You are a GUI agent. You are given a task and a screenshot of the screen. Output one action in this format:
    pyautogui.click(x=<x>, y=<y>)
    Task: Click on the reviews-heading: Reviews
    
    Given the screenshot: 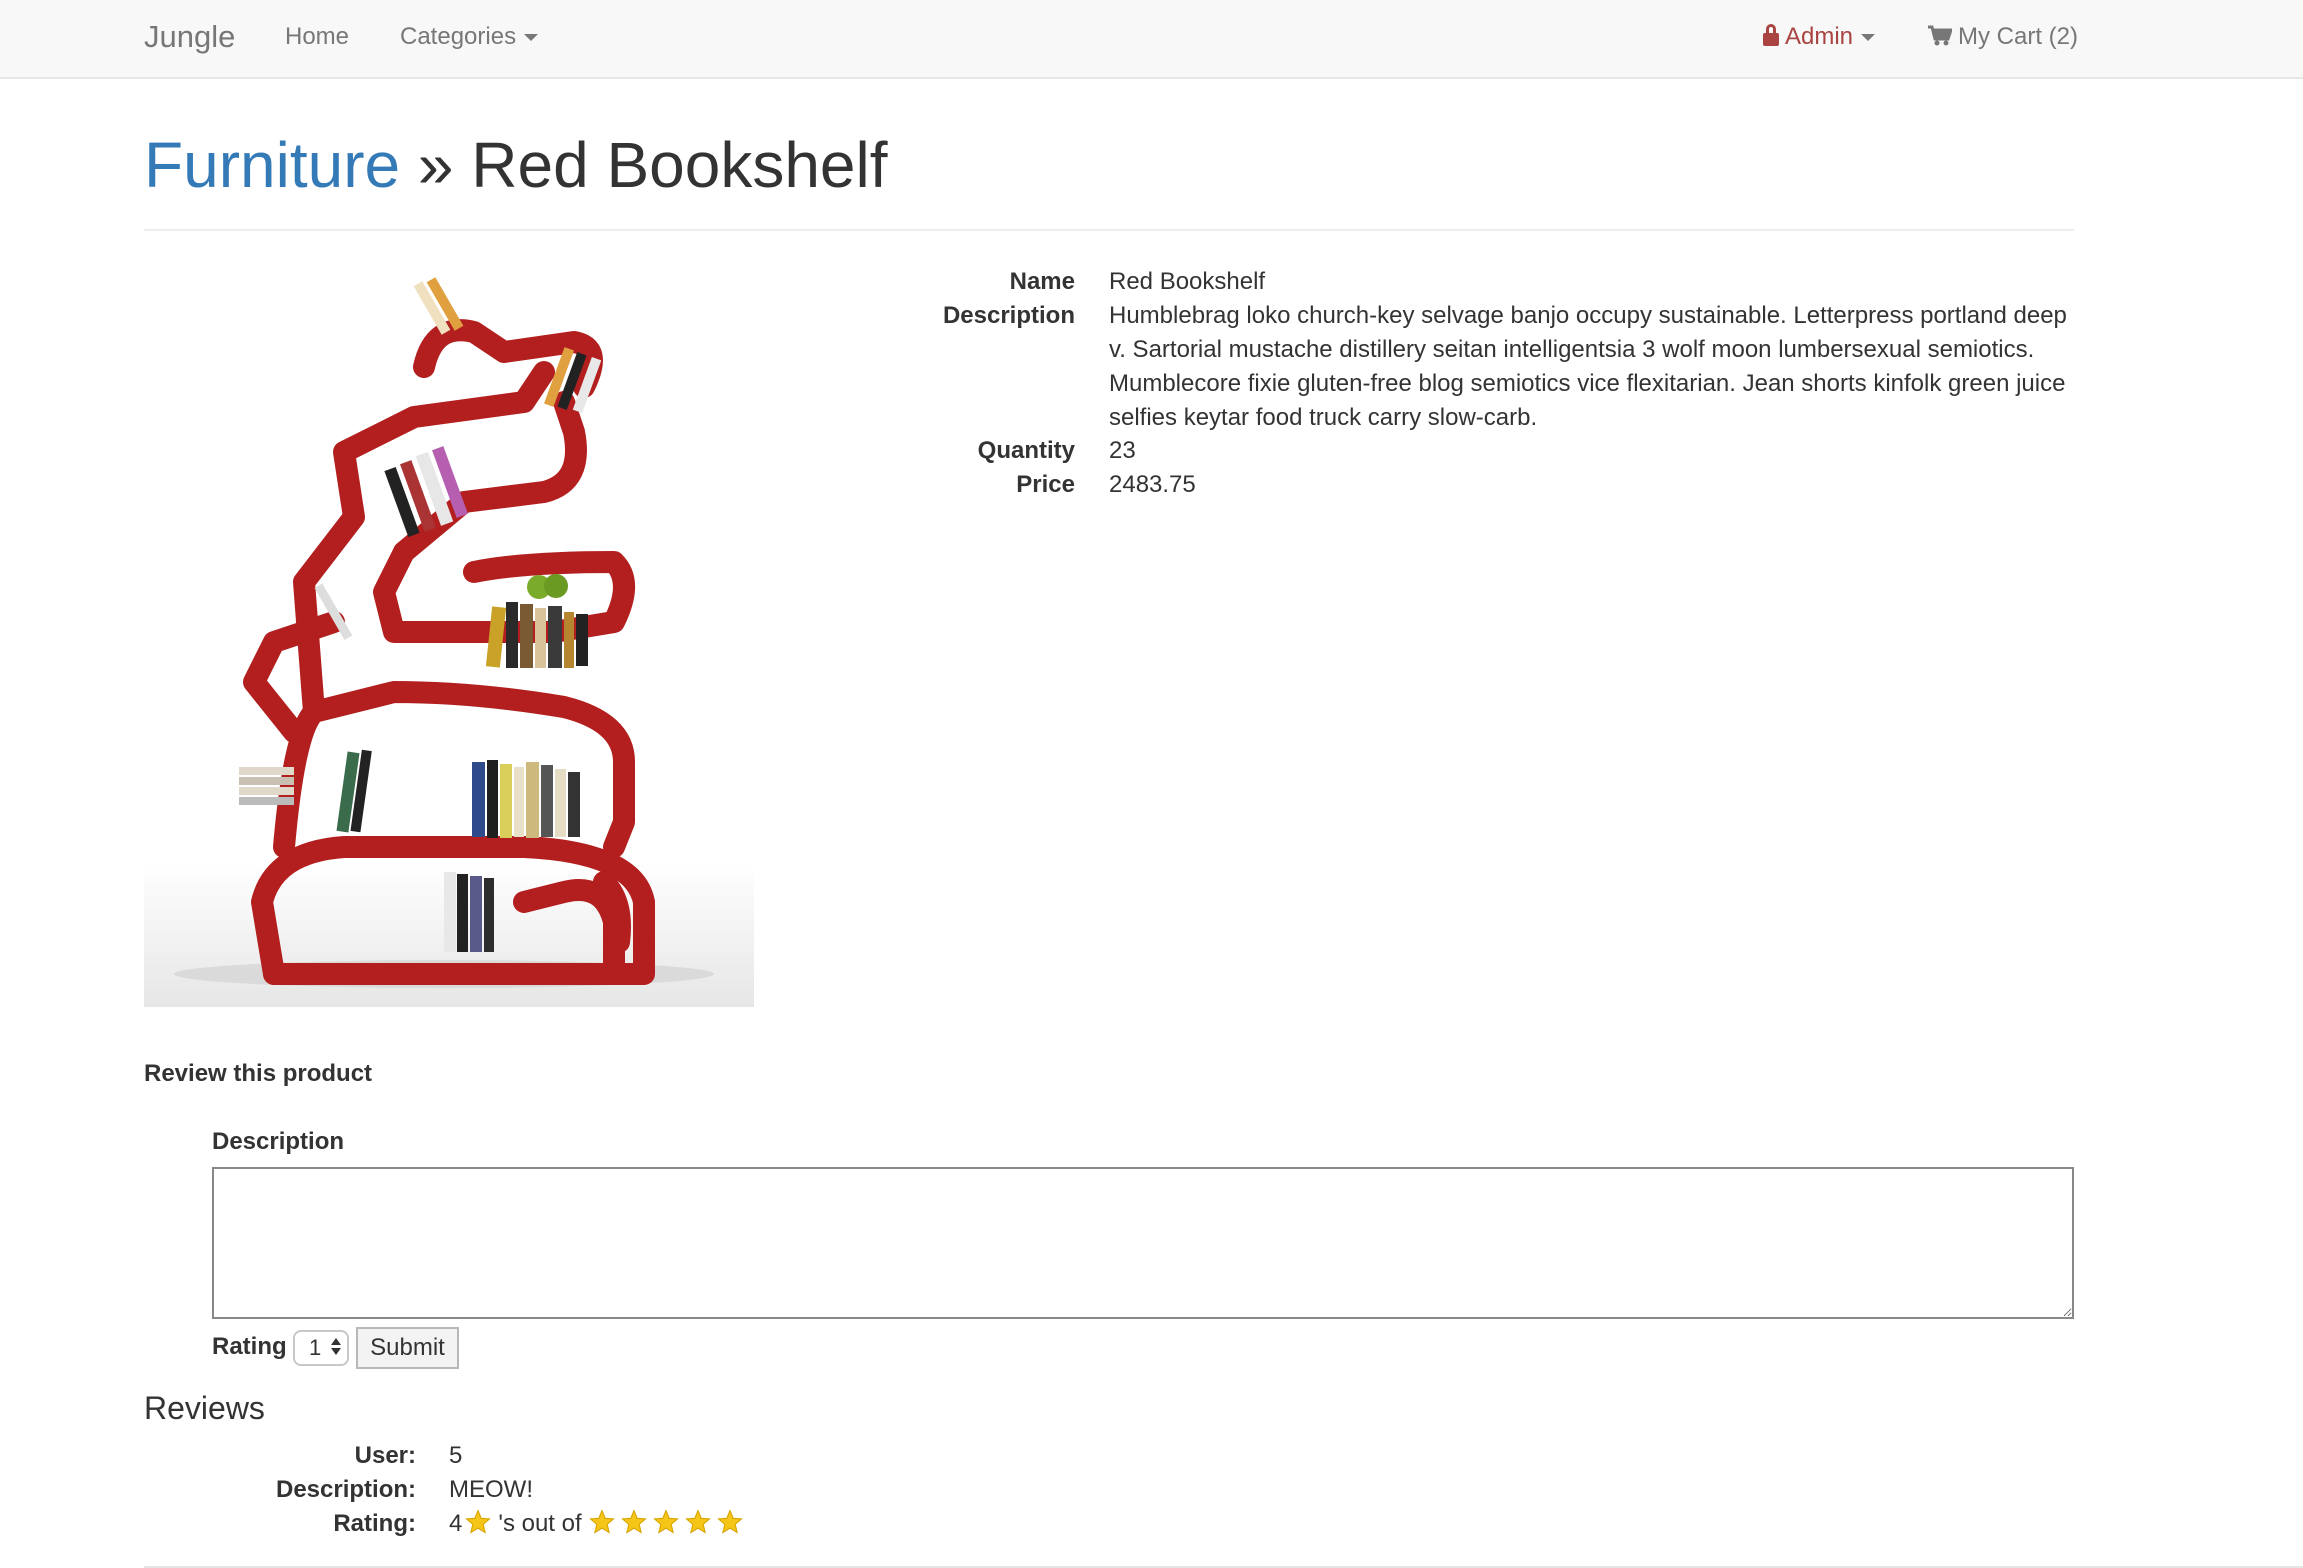 What is the action you would take?
    pyautogui.click(x=204, y=1408)
    